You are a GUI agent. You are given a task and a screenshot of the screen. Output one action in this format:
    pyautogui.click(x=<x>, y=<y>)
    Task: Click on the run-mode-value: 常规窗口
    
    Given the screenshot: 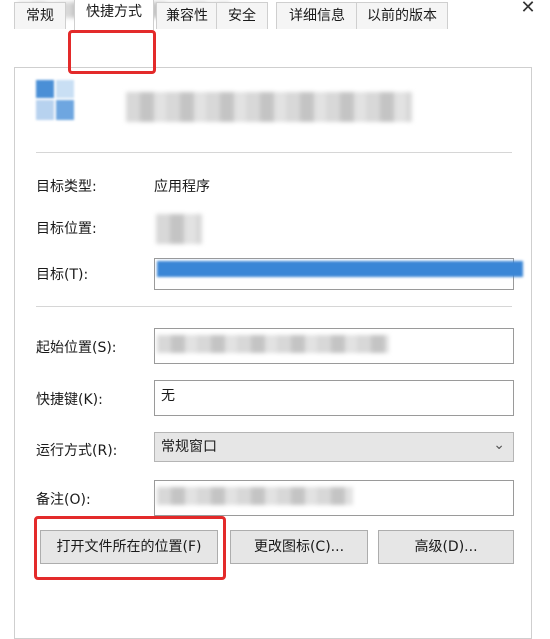 What is the action you would take?
    pyautogui.click(x=189, y=447)
    